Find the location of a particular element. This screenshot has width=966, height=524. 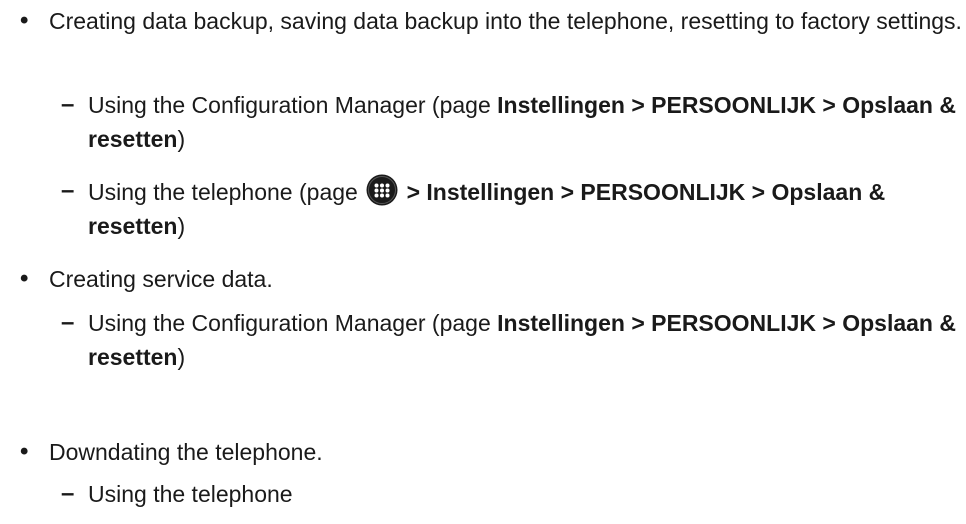

sub-item-telephone: Using the telephone is located at coordinates (190, 494).